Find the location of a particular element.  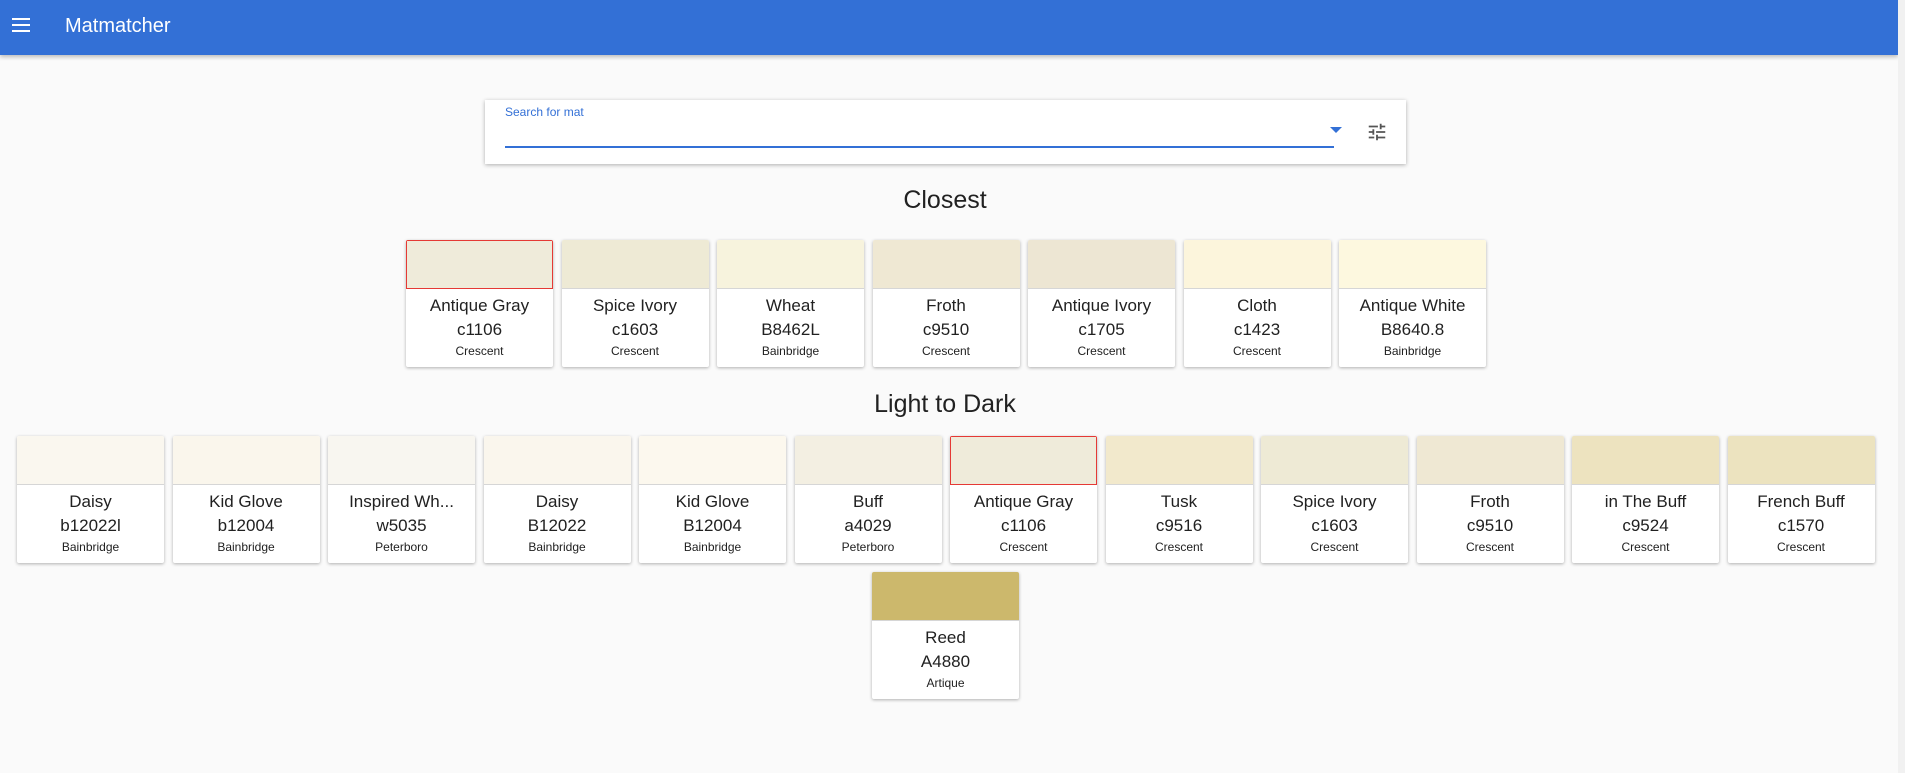

mat-name: Kid Glove is located at coordinates (712, 501).